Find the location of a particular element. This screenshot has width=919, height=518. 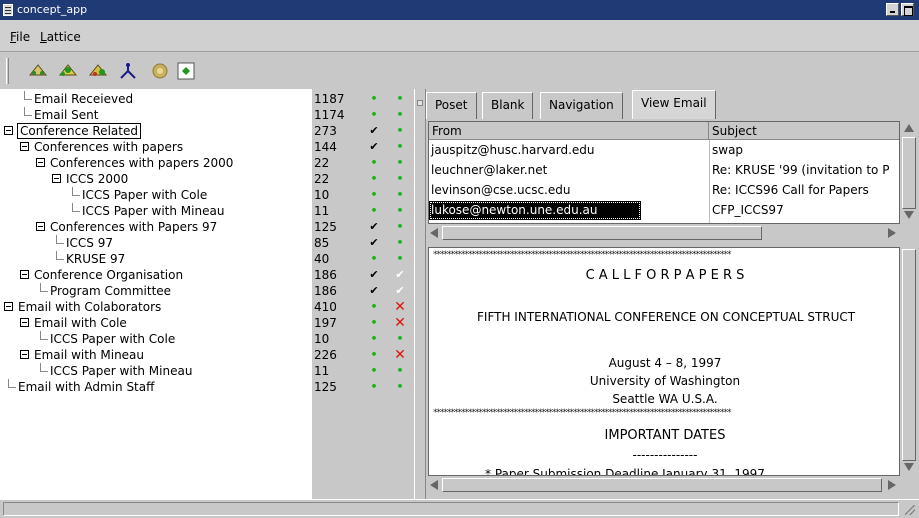

resize-grip-icon is located at coordinates (910, 510).